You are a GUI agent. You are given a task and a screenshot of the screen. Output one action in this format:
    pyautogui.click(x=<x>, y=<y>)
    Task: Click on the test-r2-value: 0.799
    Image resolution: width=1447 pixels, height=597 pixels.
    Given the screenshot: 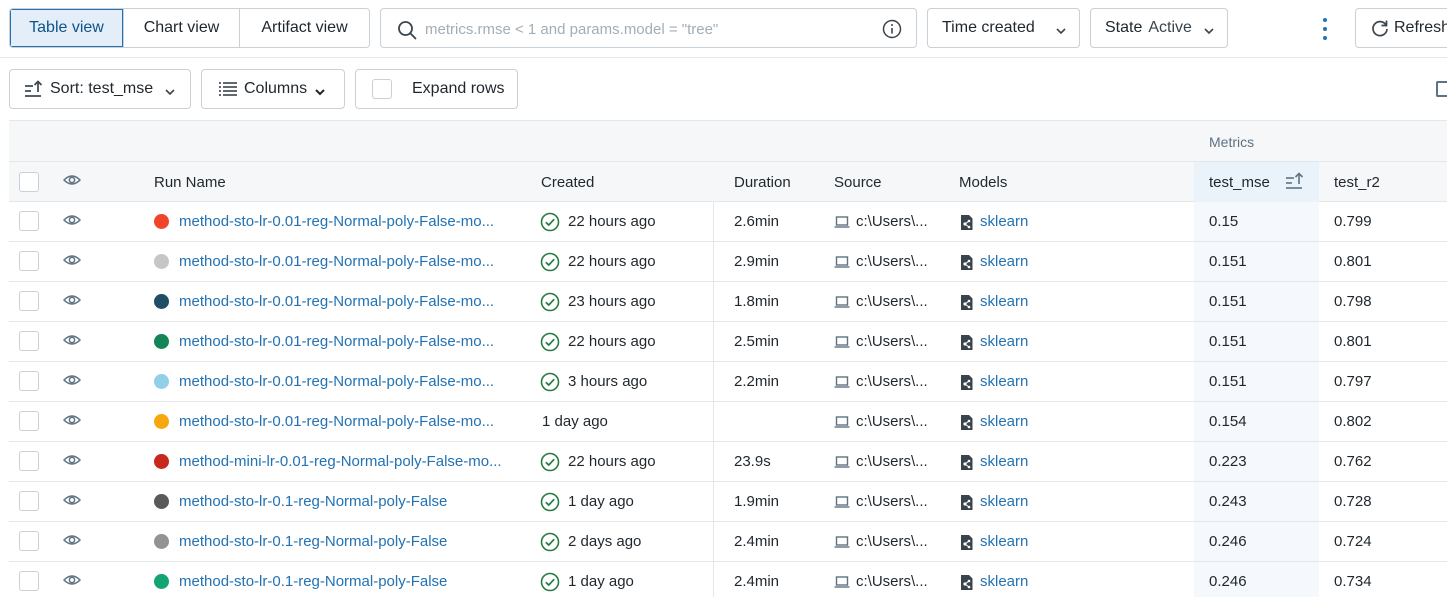 What is the action you would take?
    pyautogui.click(x=1353, y=221)
    